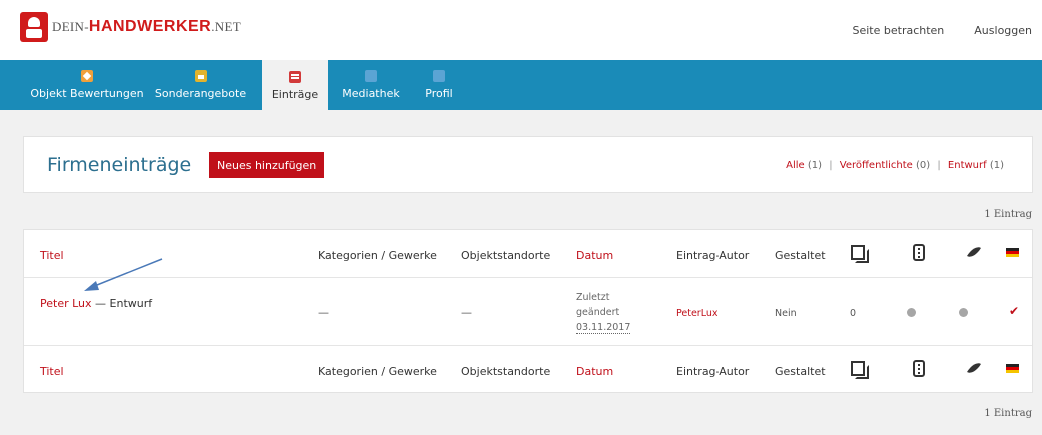  I want to click on entry-date-value: 03.11.2017, so click(603, 328).